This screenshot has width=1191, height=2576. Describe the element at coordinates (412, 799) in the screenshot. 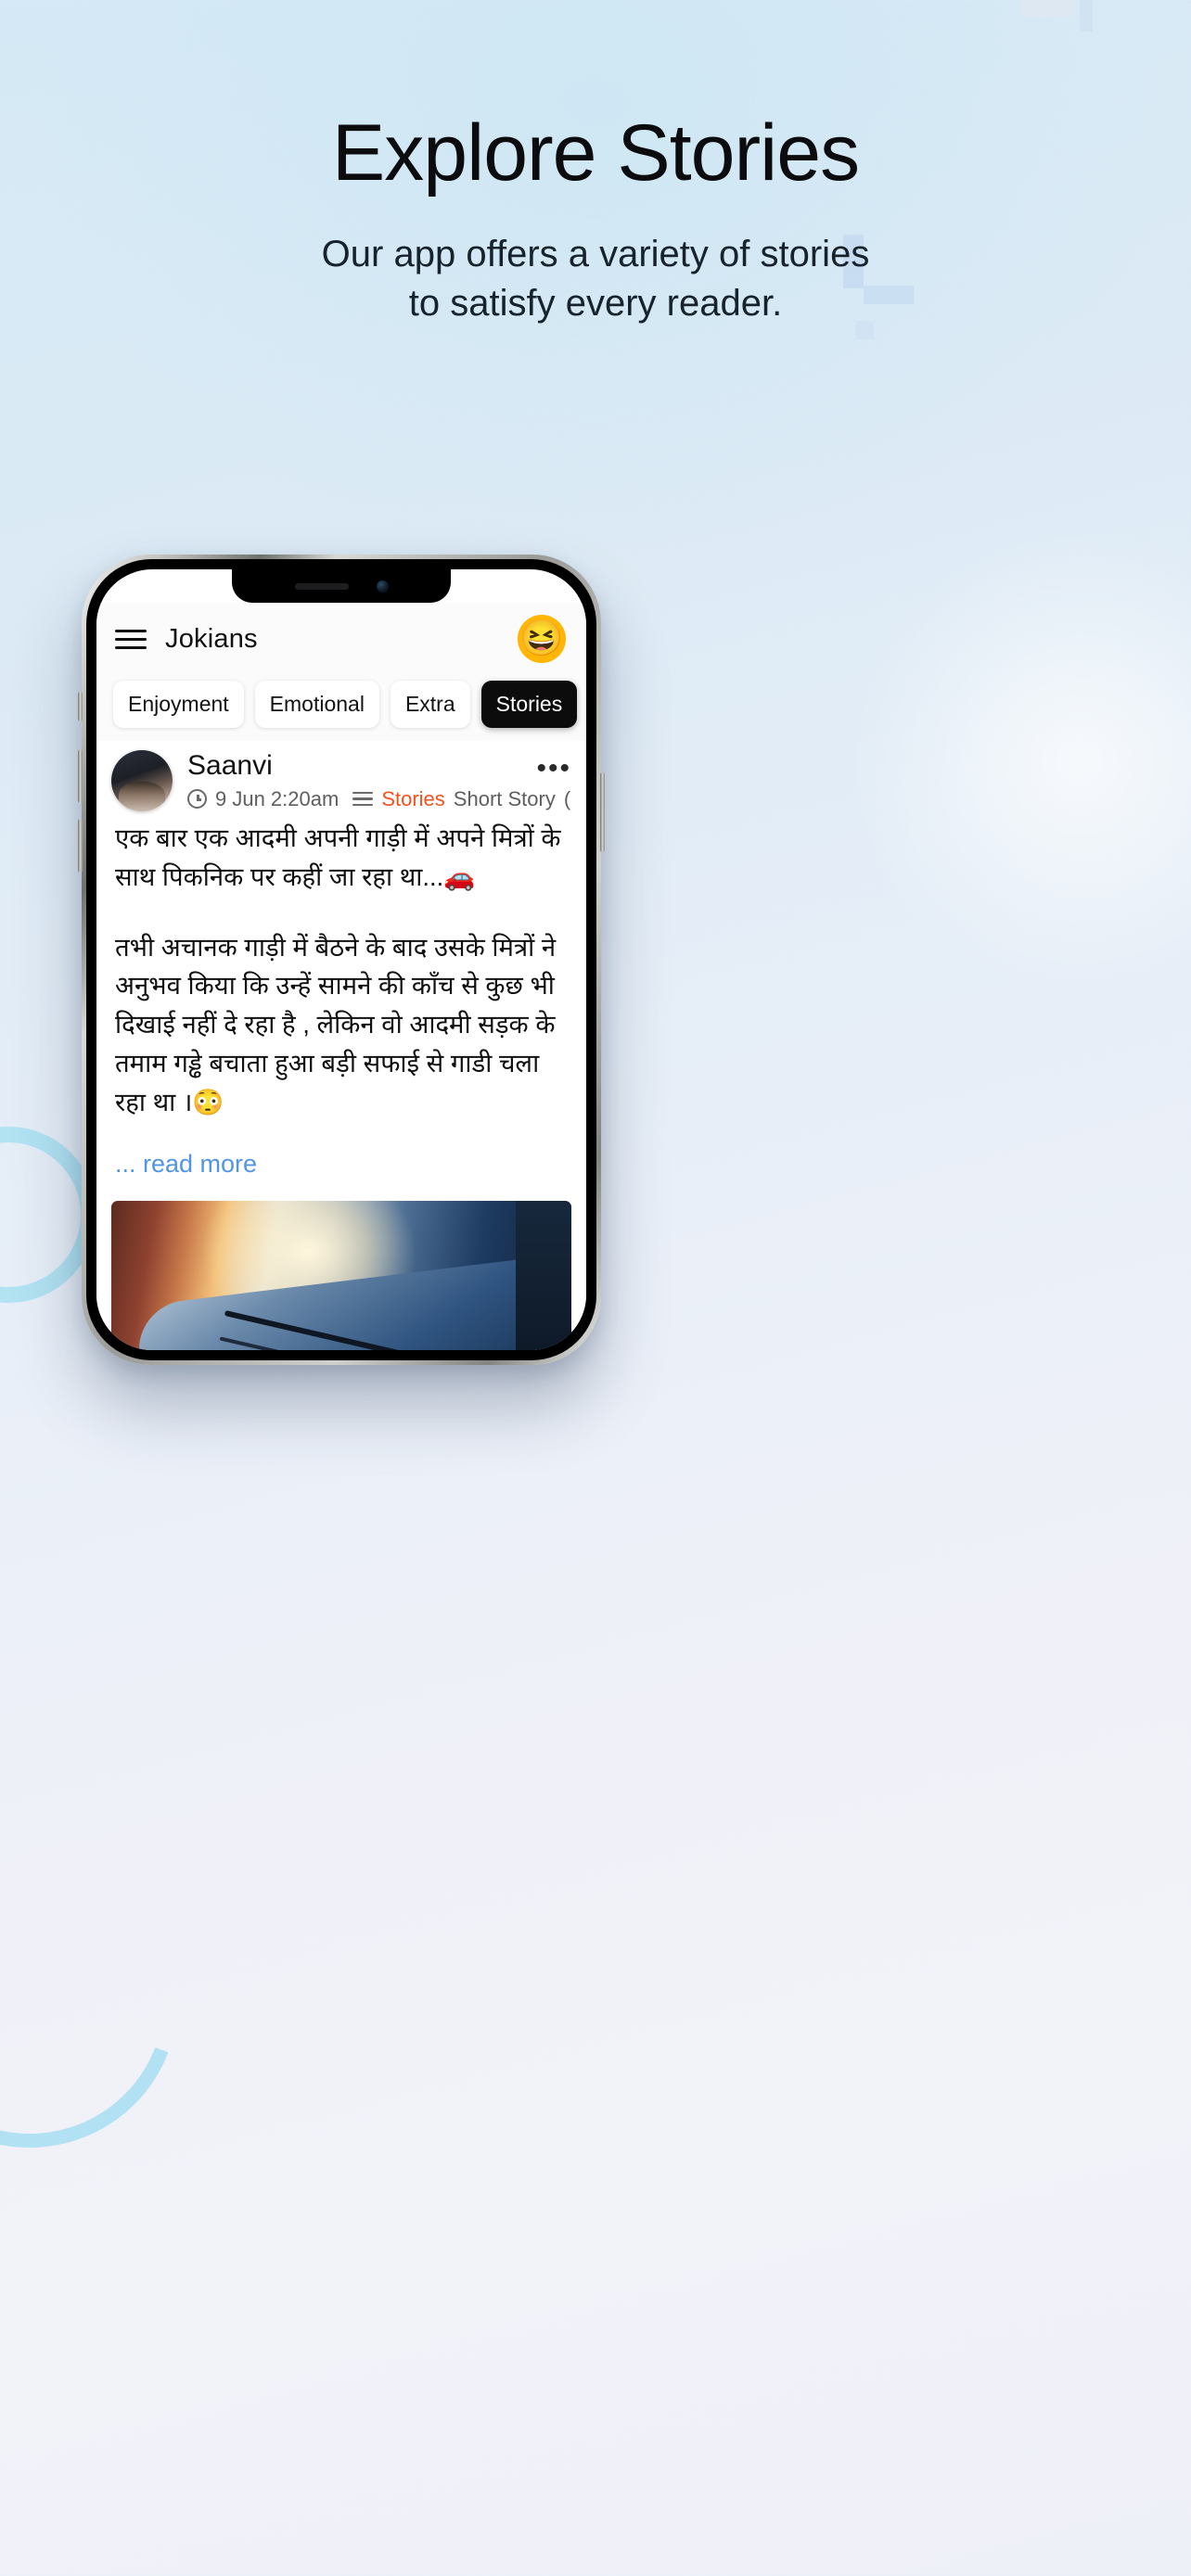

I see `post-category: Stories` at that location.